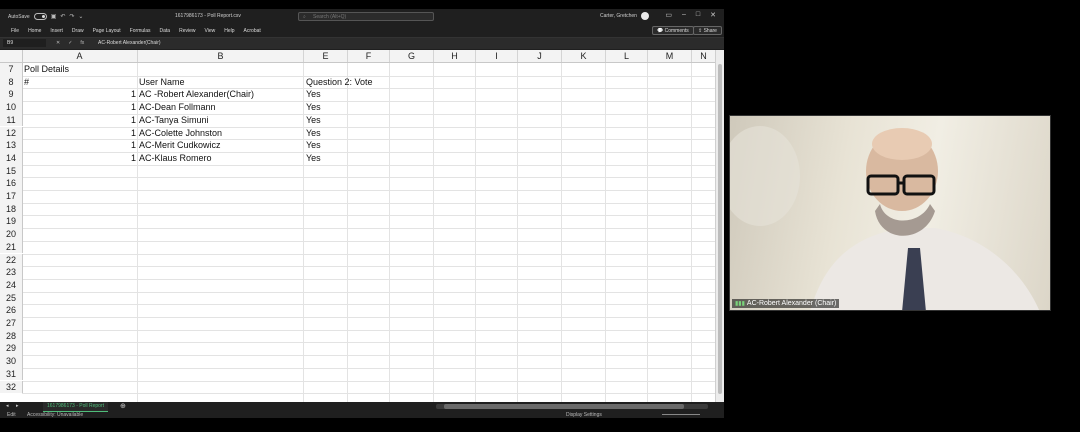  Describe the element at coordinates (11, 56) in the screenshot. I see `select-all-corner` at that location.